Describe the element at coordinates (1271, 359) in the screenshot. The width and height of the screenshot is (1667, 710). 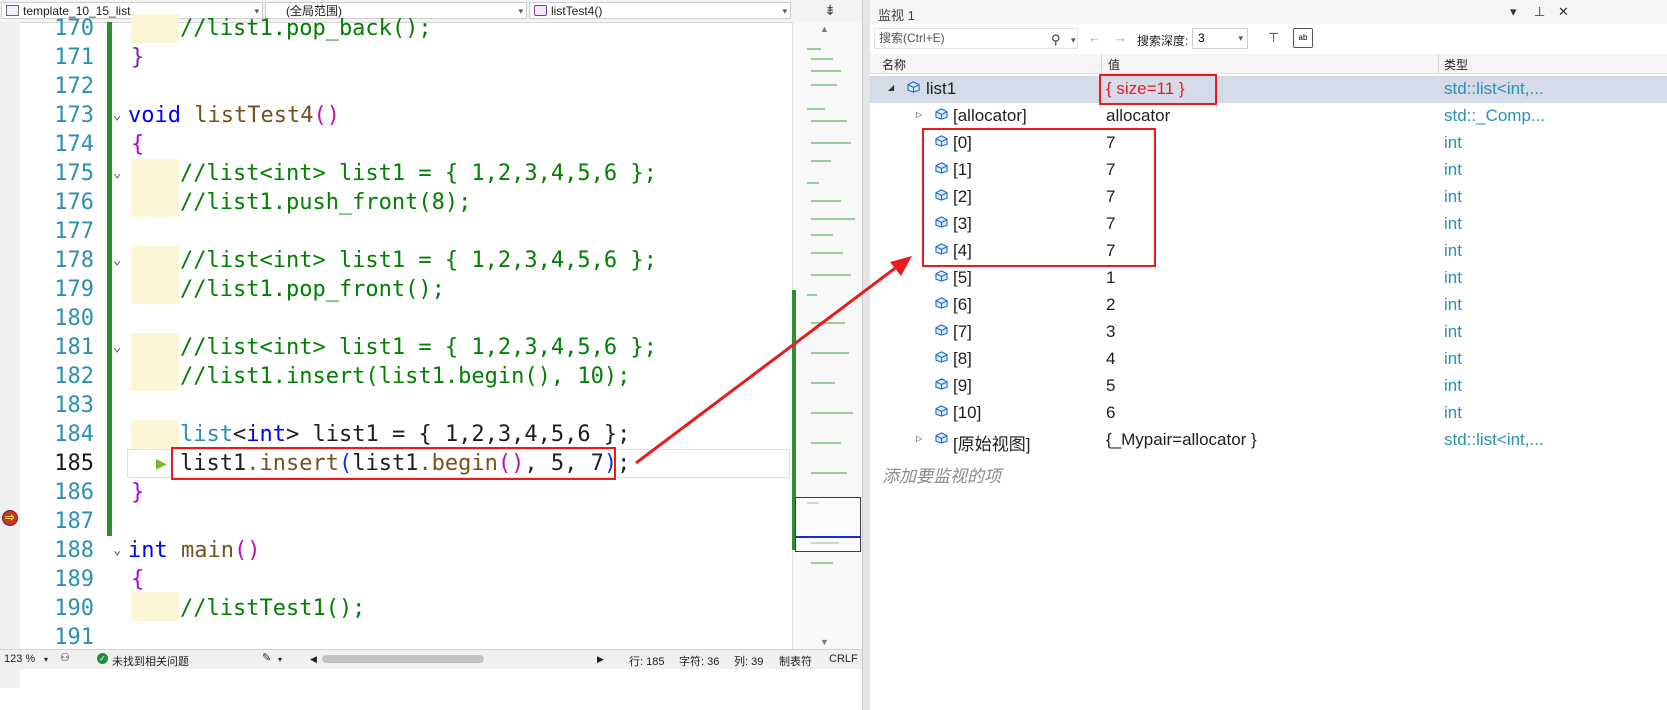
I see `watch-row-value: 4` at that location.